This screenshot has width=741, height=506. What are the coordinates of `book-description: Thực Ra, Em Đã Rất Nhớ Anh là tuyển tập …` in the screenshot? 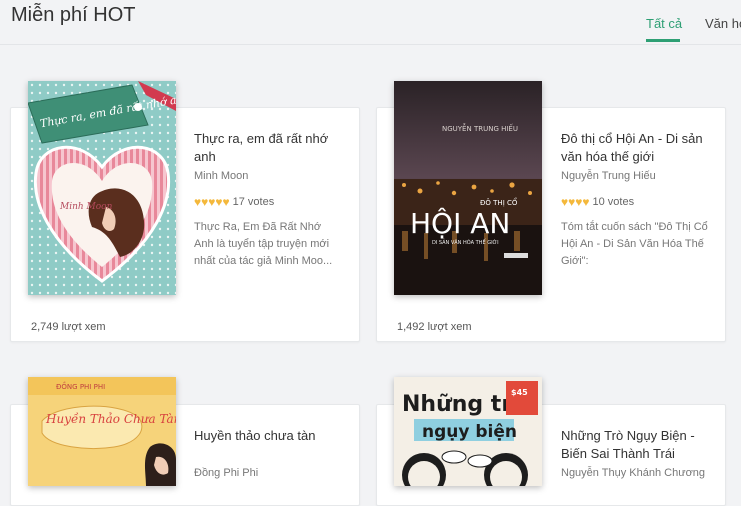 It's located at (263, 244).